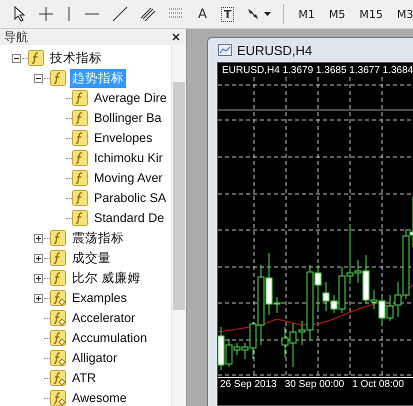  What do you see at coordinates (95, 358) in the screenshot?
I see `tree-item: Alligator` at bounding box center [95, 358].